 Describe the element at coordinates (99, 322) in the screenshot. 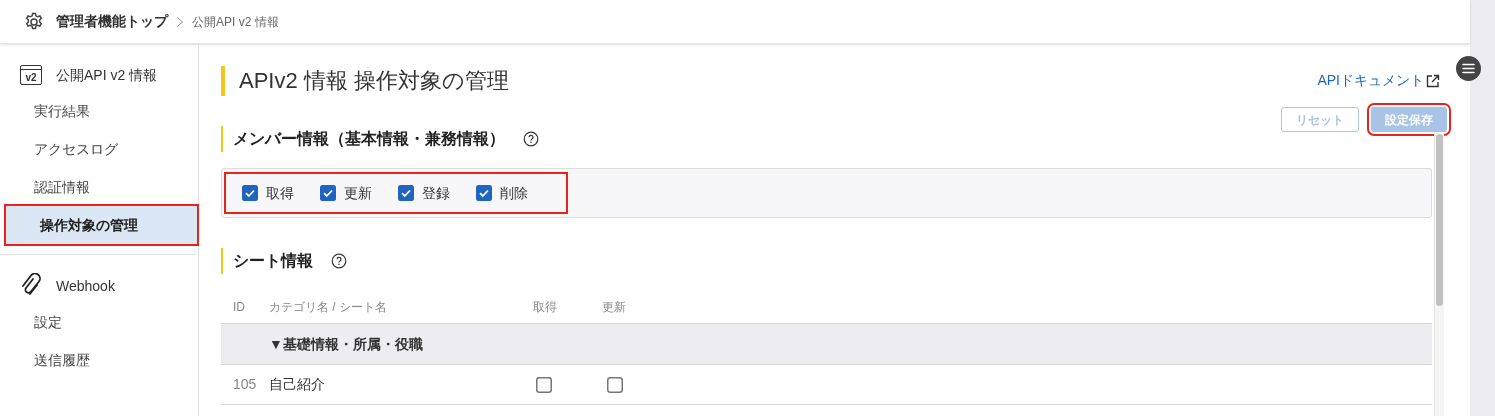

I see `sidebar-item: 設定` at that location.